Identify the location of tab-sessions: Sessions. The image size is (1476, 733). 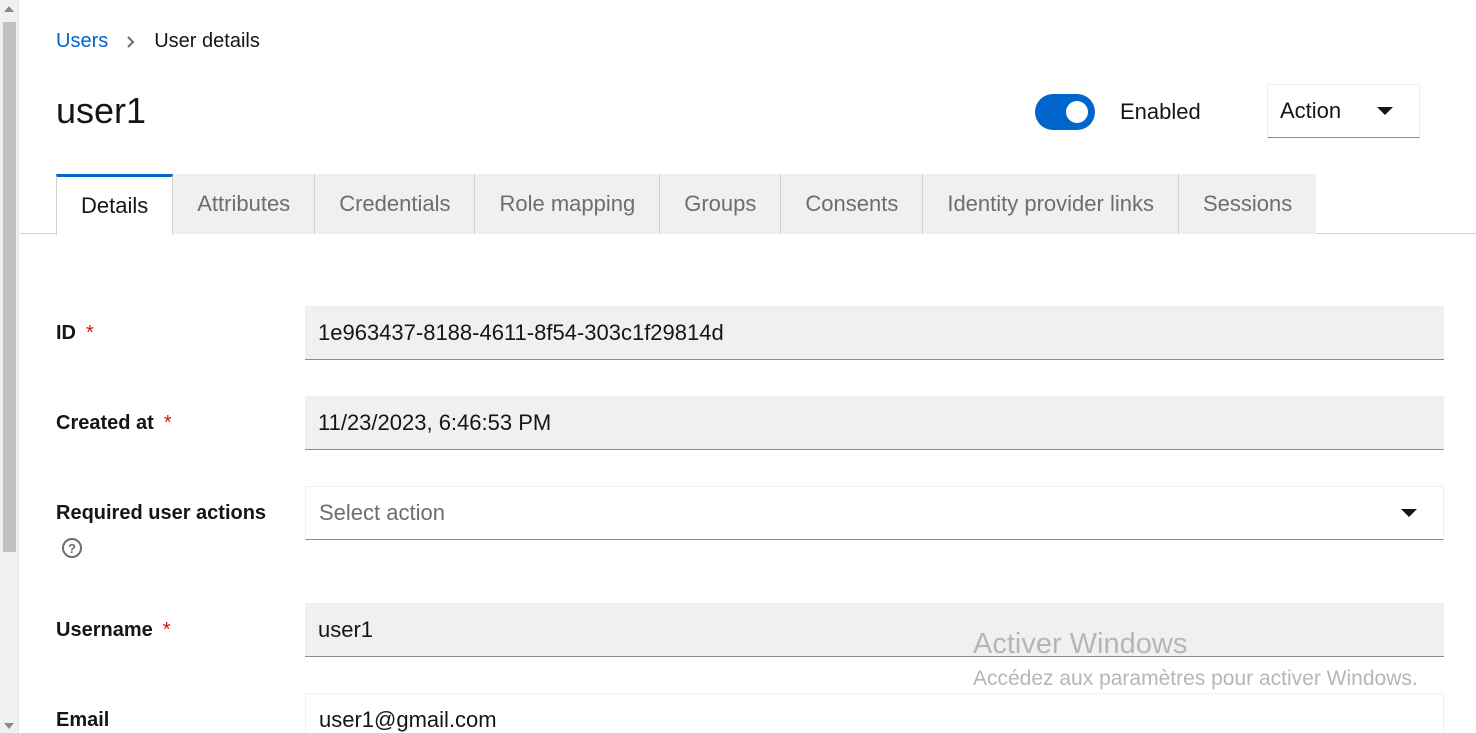
(1247, 204).